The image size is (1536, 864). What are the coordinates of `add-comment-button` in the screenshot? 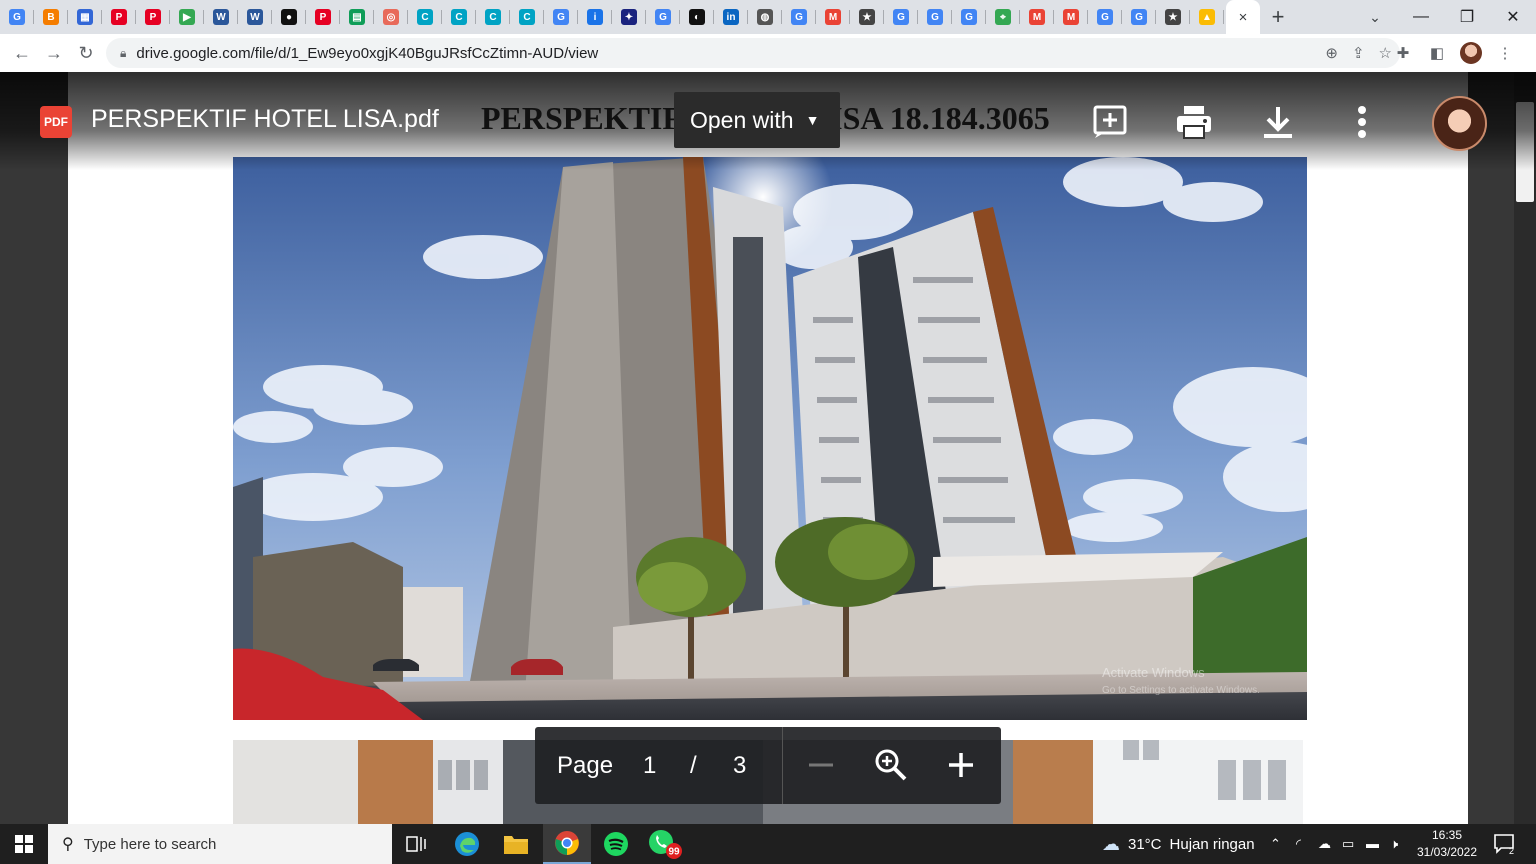 It's located at (1110, 122).